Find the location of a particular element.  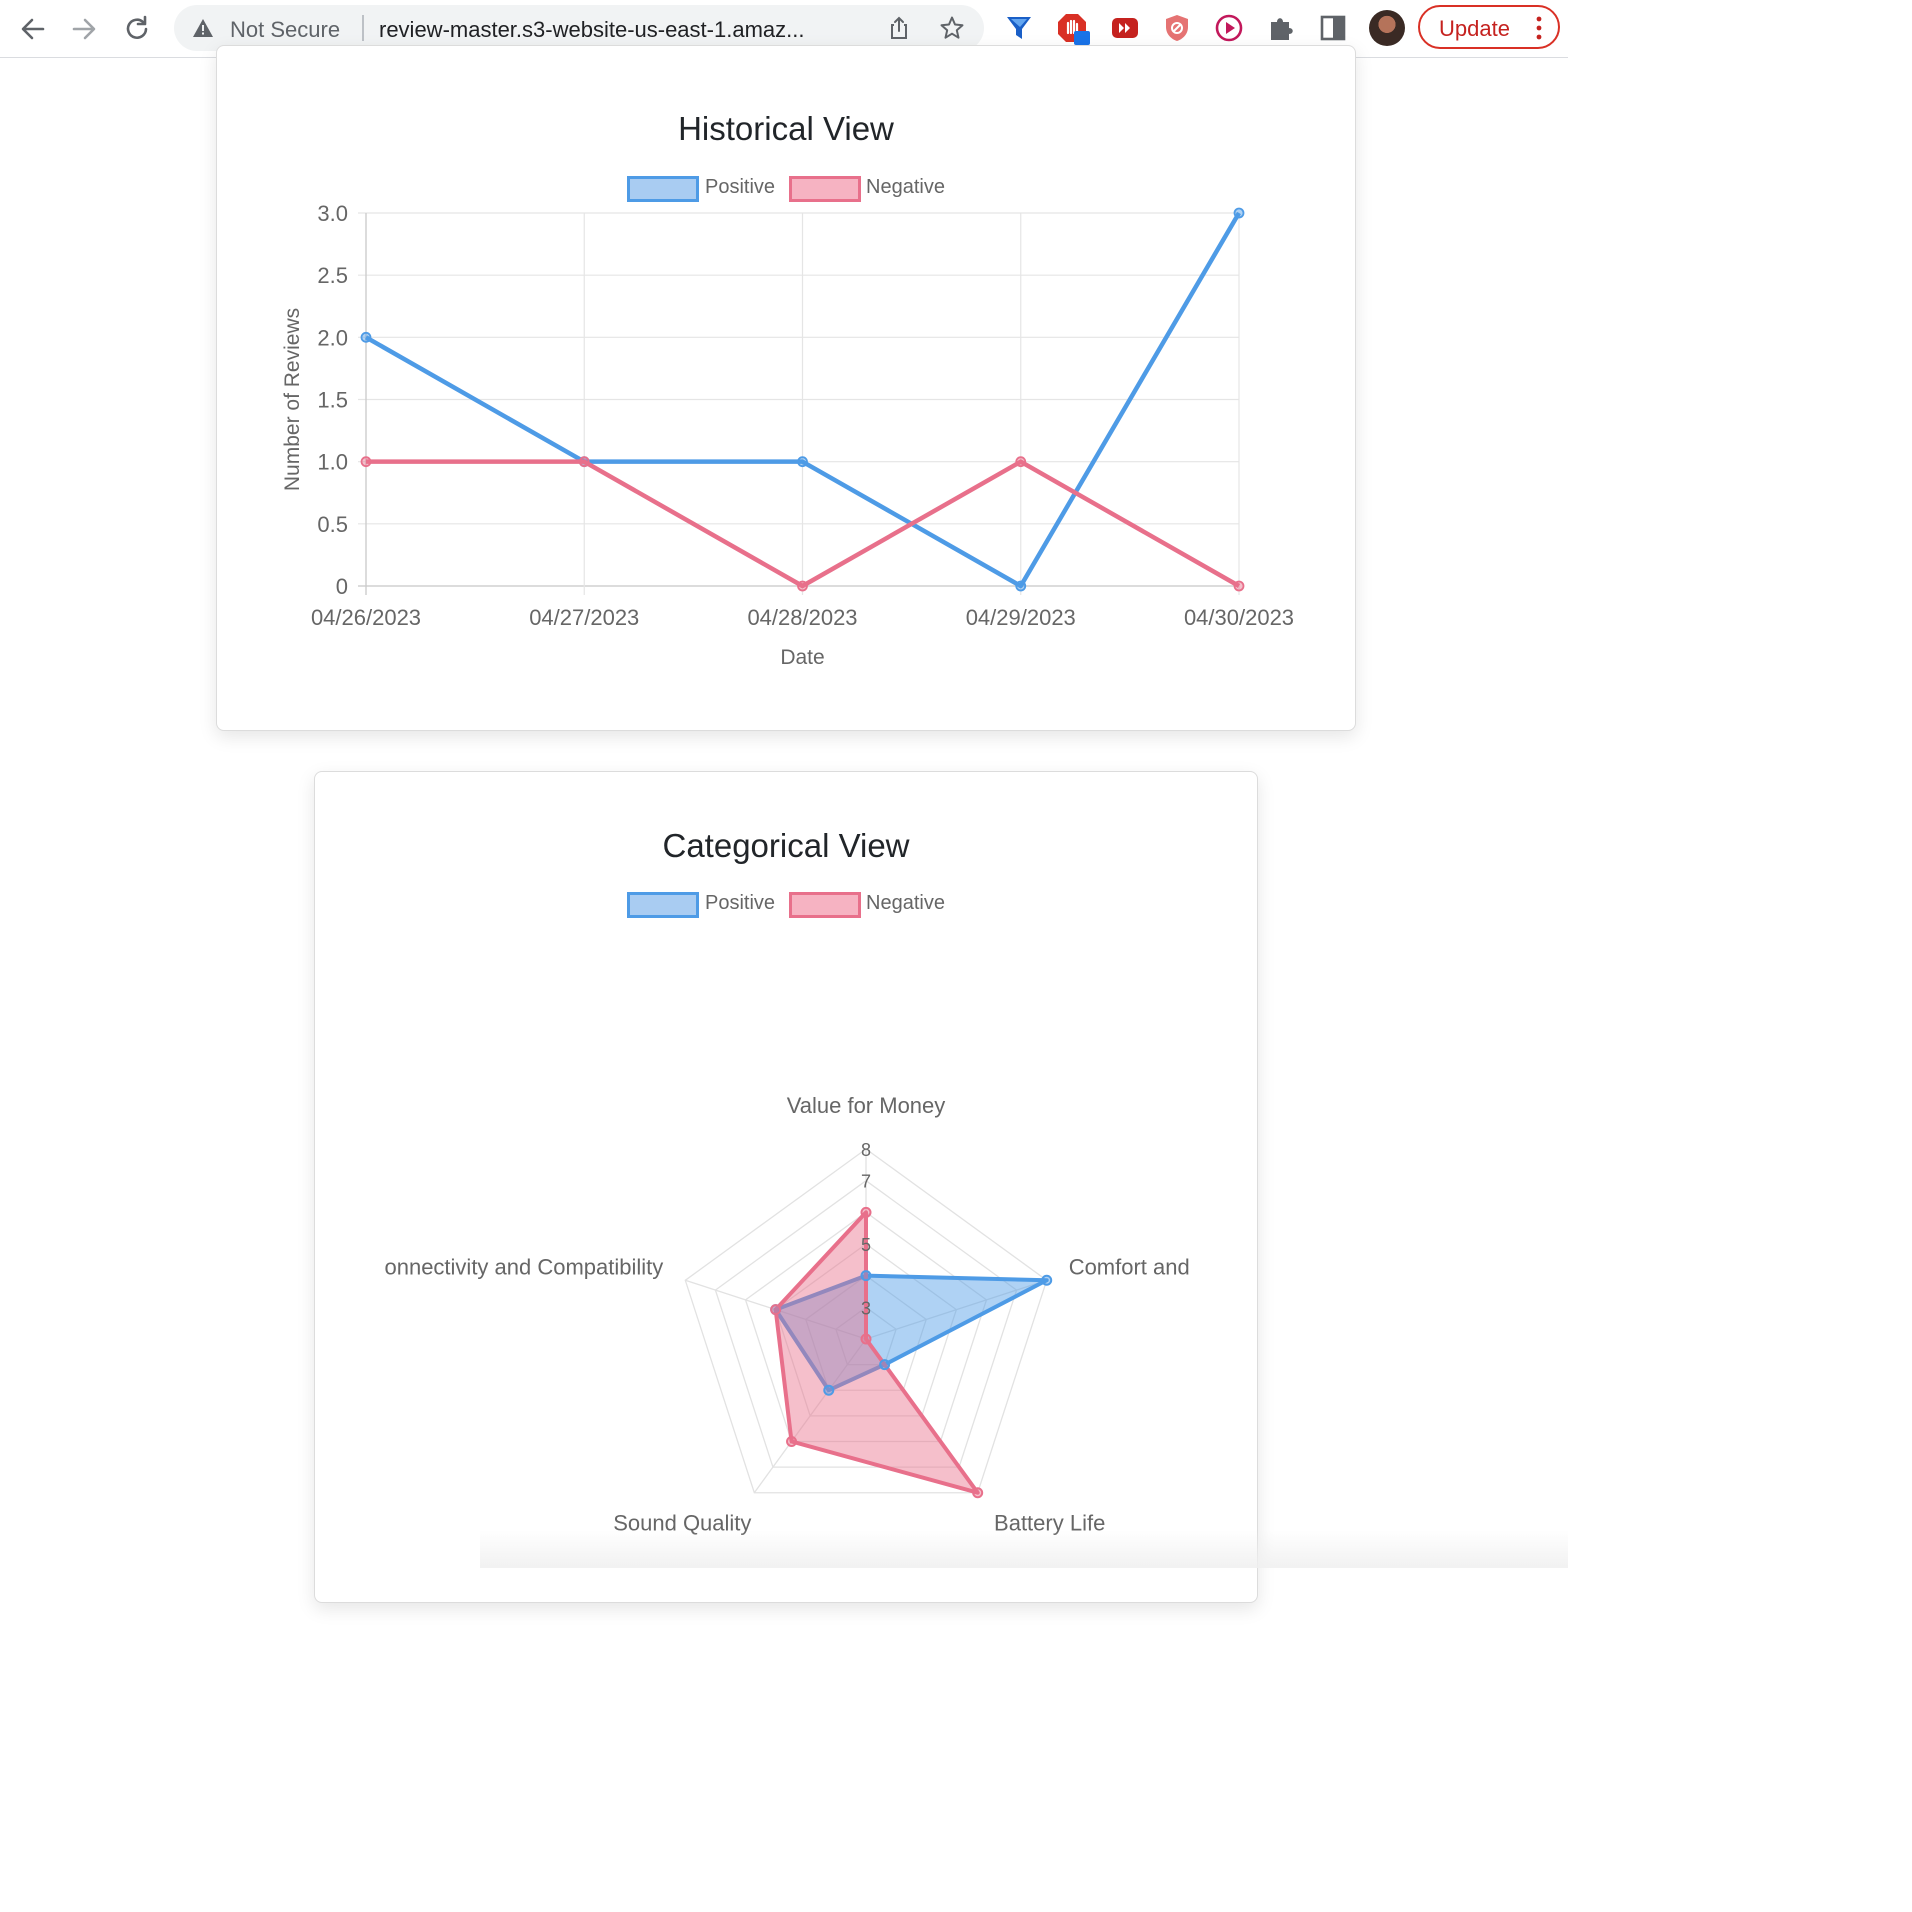

back-button is located at coordinates (33, 29).